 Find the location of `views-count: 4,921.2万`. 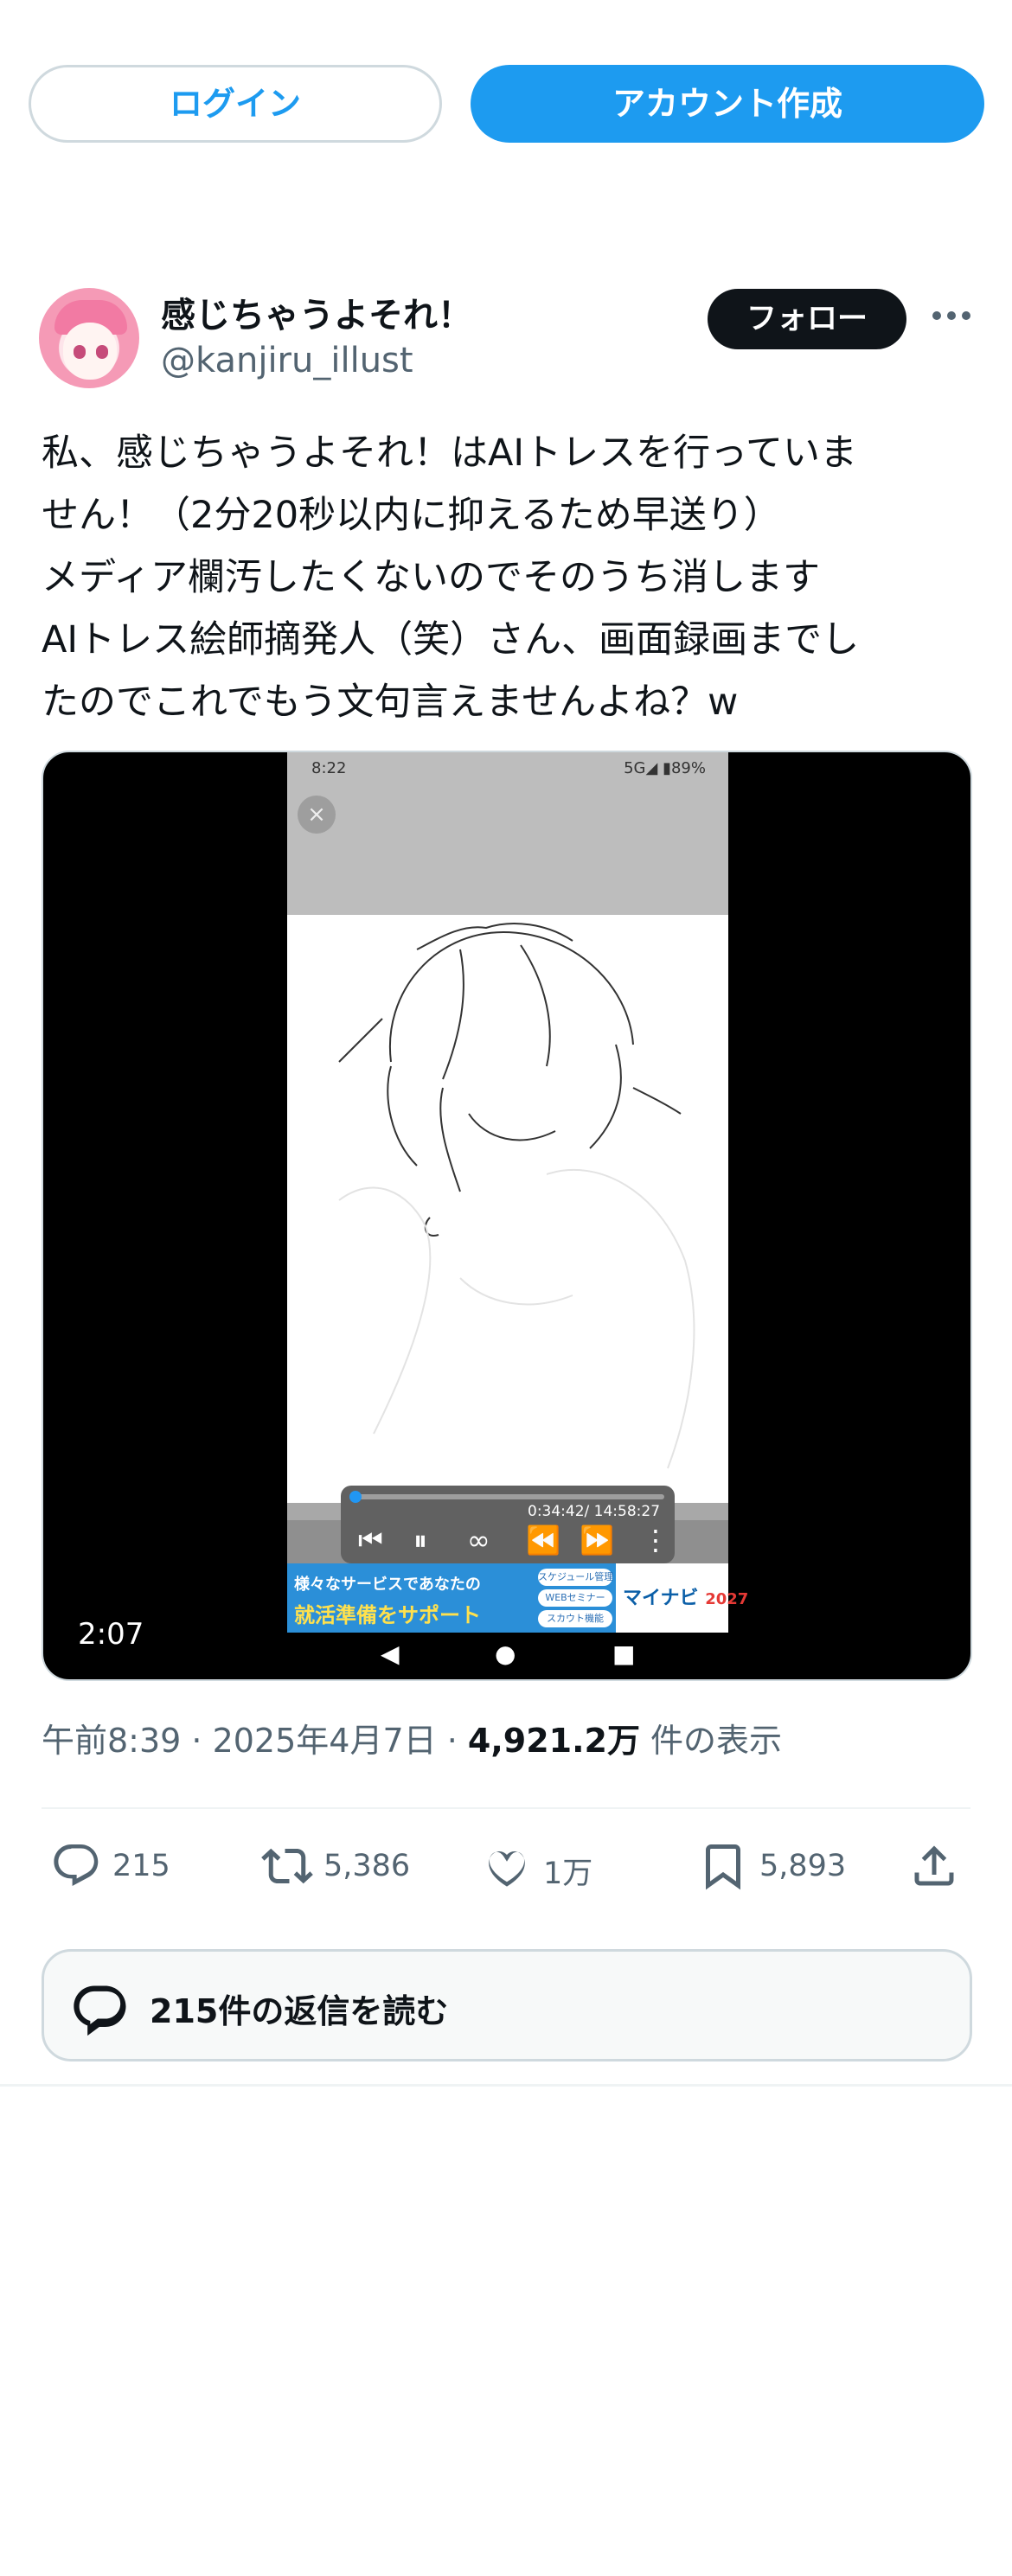

views-count: 4,921.2万 is located at coordinates (553, 1741).